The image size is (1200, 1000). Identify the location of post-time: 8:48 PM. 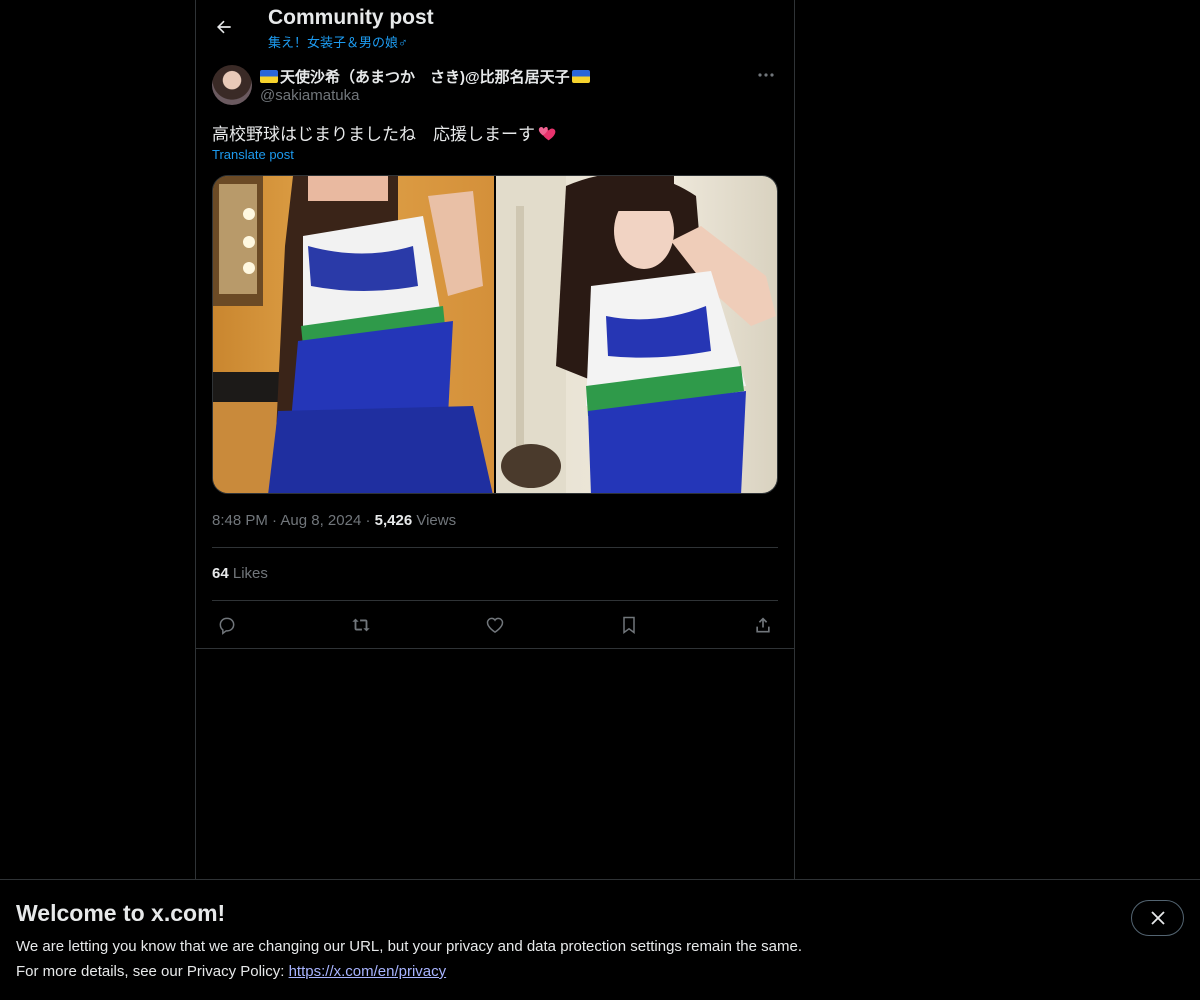
(240, 520).